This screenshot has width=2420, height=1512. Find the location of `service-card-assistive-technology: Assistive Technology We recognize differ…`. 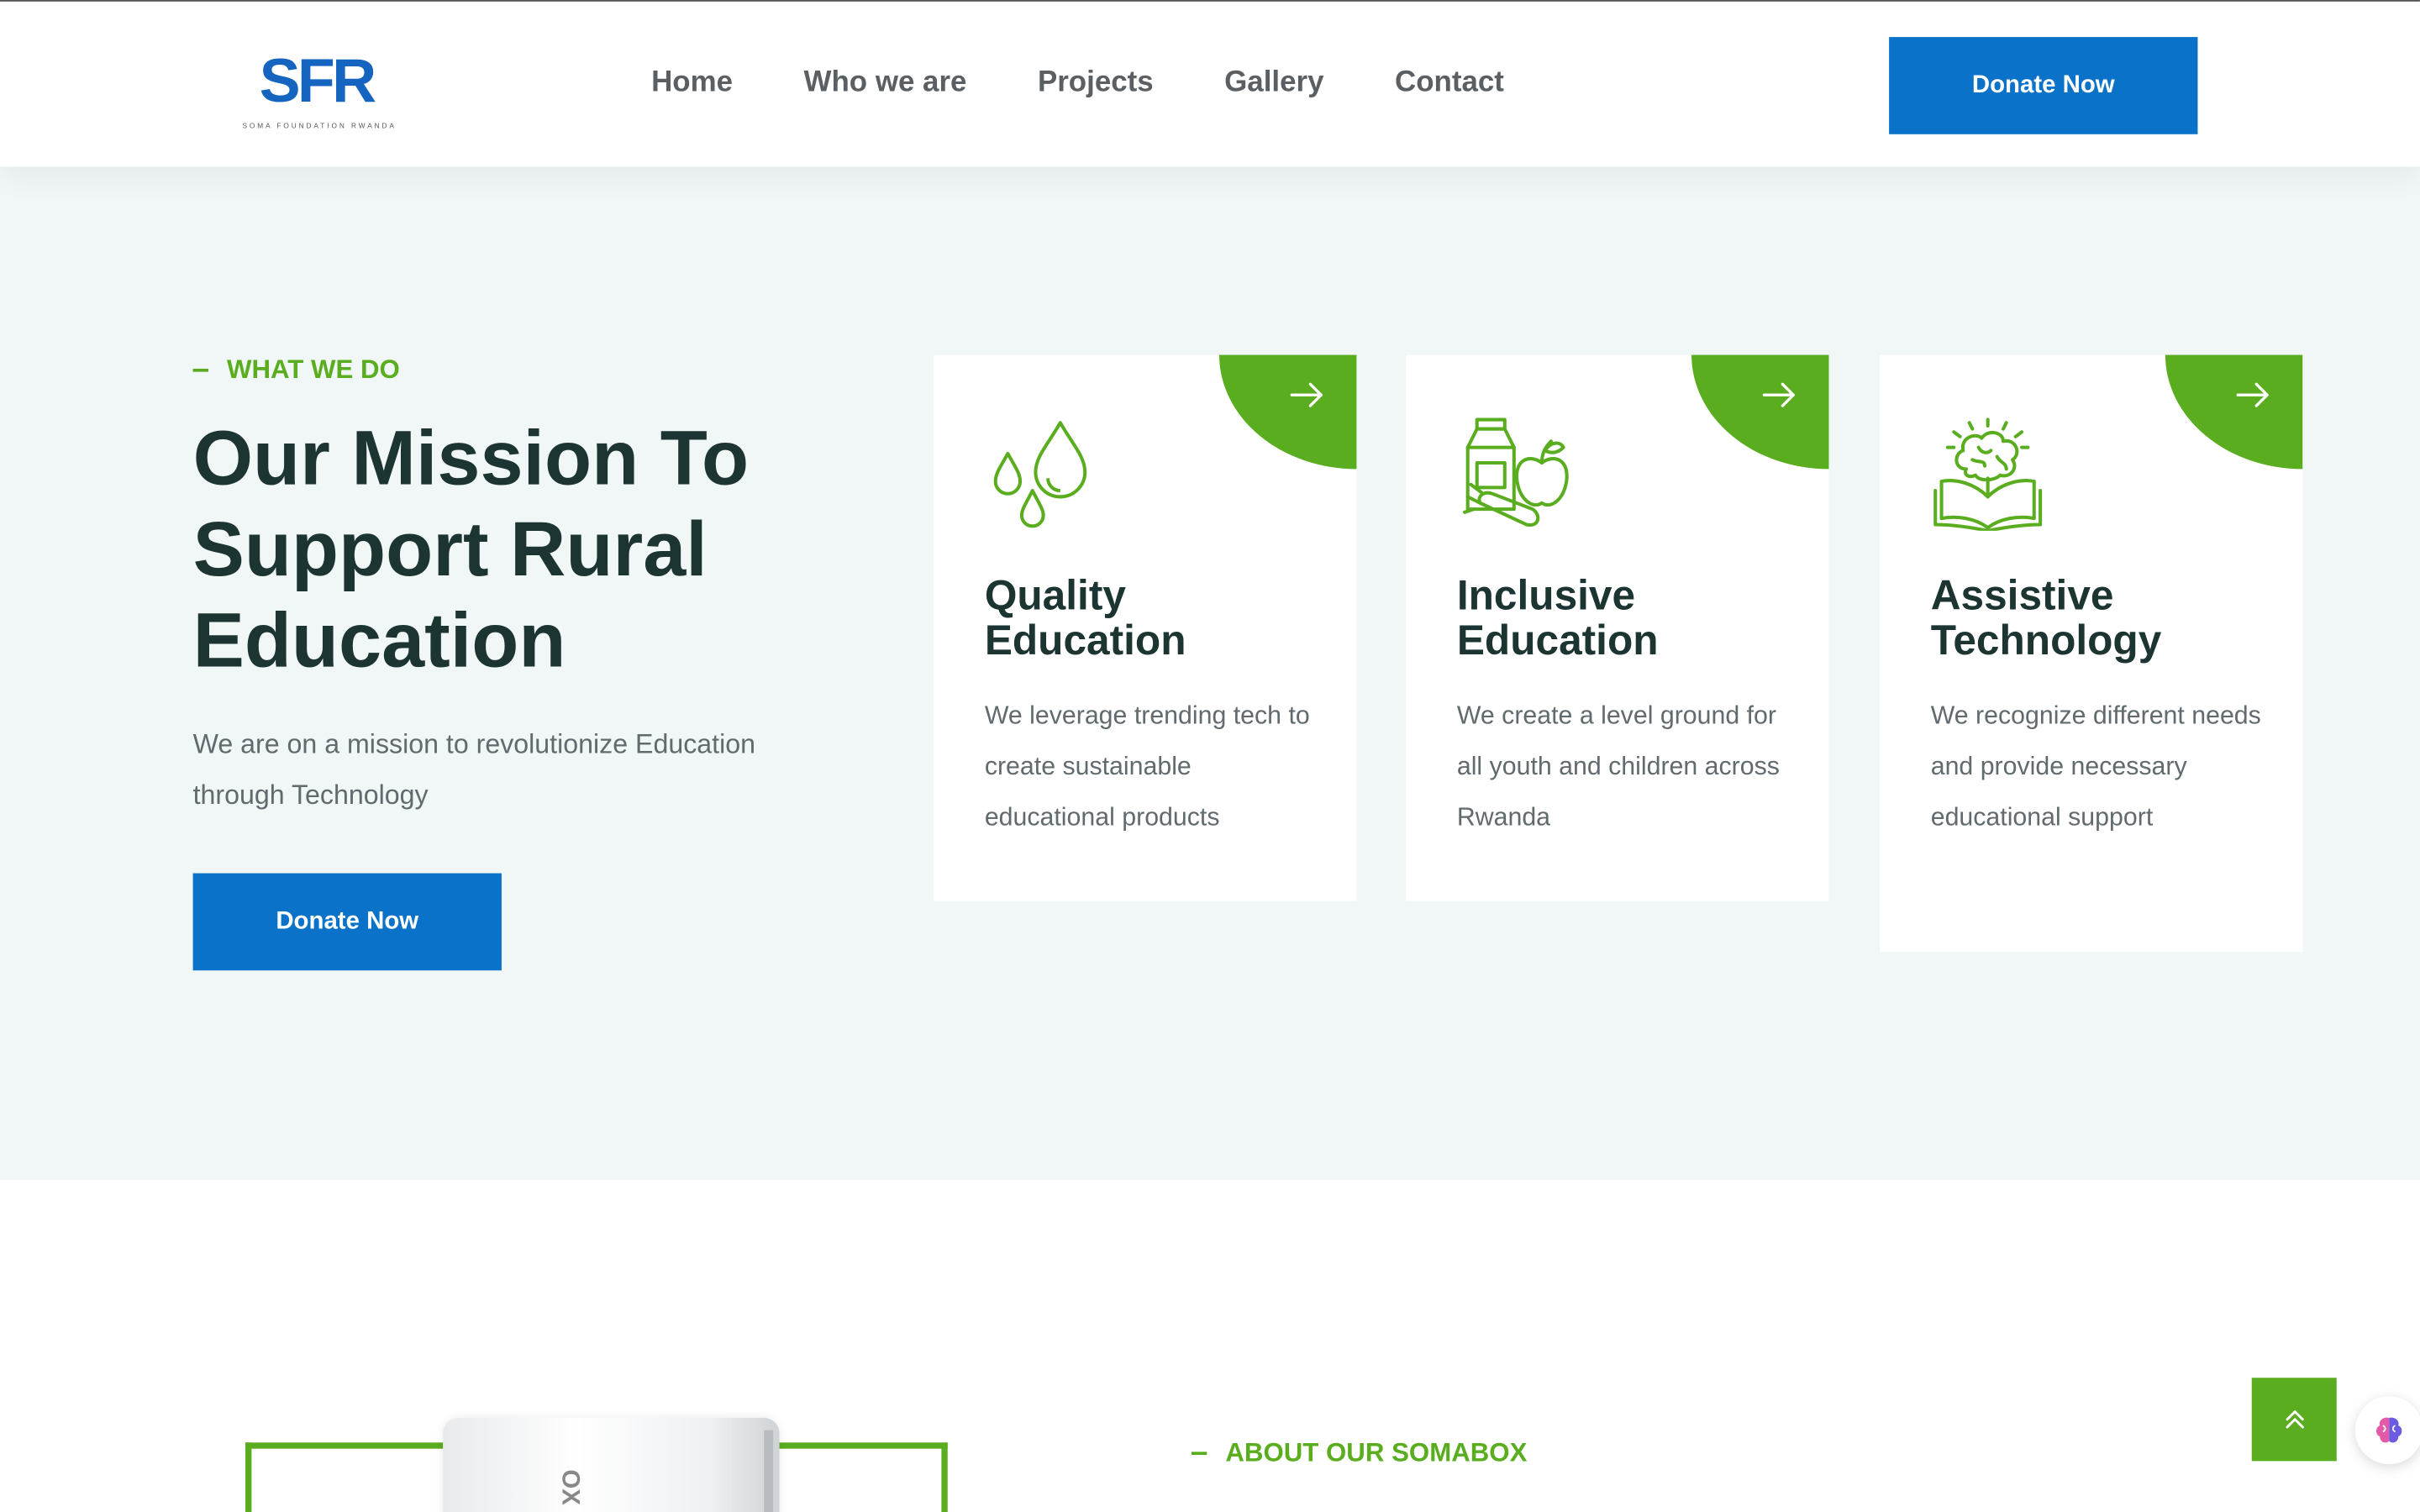

service-card-assistive-technology: Assistive Technology We recognize differ… is located at coordinates (2091, 653).